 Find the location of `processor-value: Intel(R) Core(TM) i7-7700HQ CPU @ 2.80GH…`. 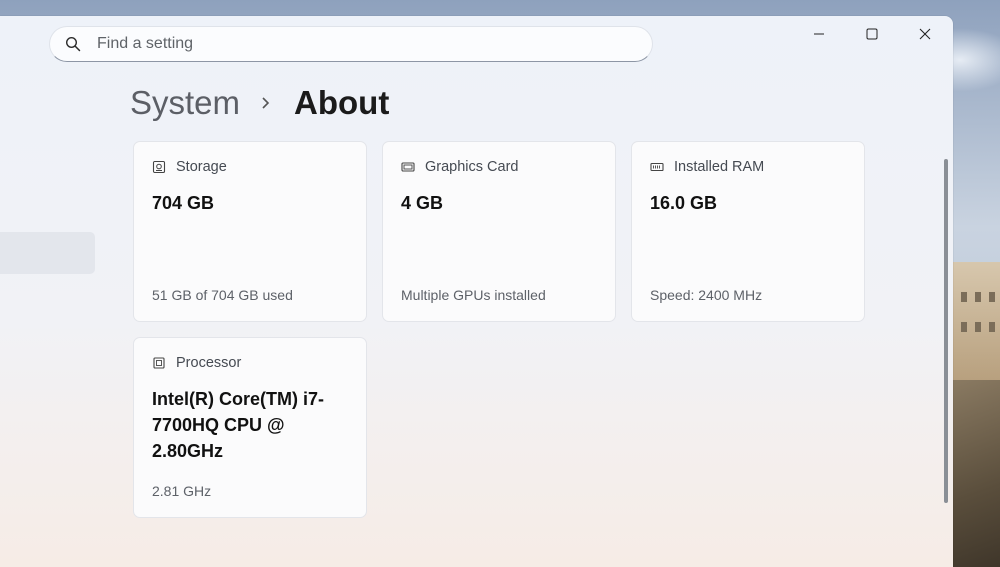

processor-value: Intel(R) Core(TM) i7-7700HQ CPU @ 2.80GH… is located at coordinates (238, 425).